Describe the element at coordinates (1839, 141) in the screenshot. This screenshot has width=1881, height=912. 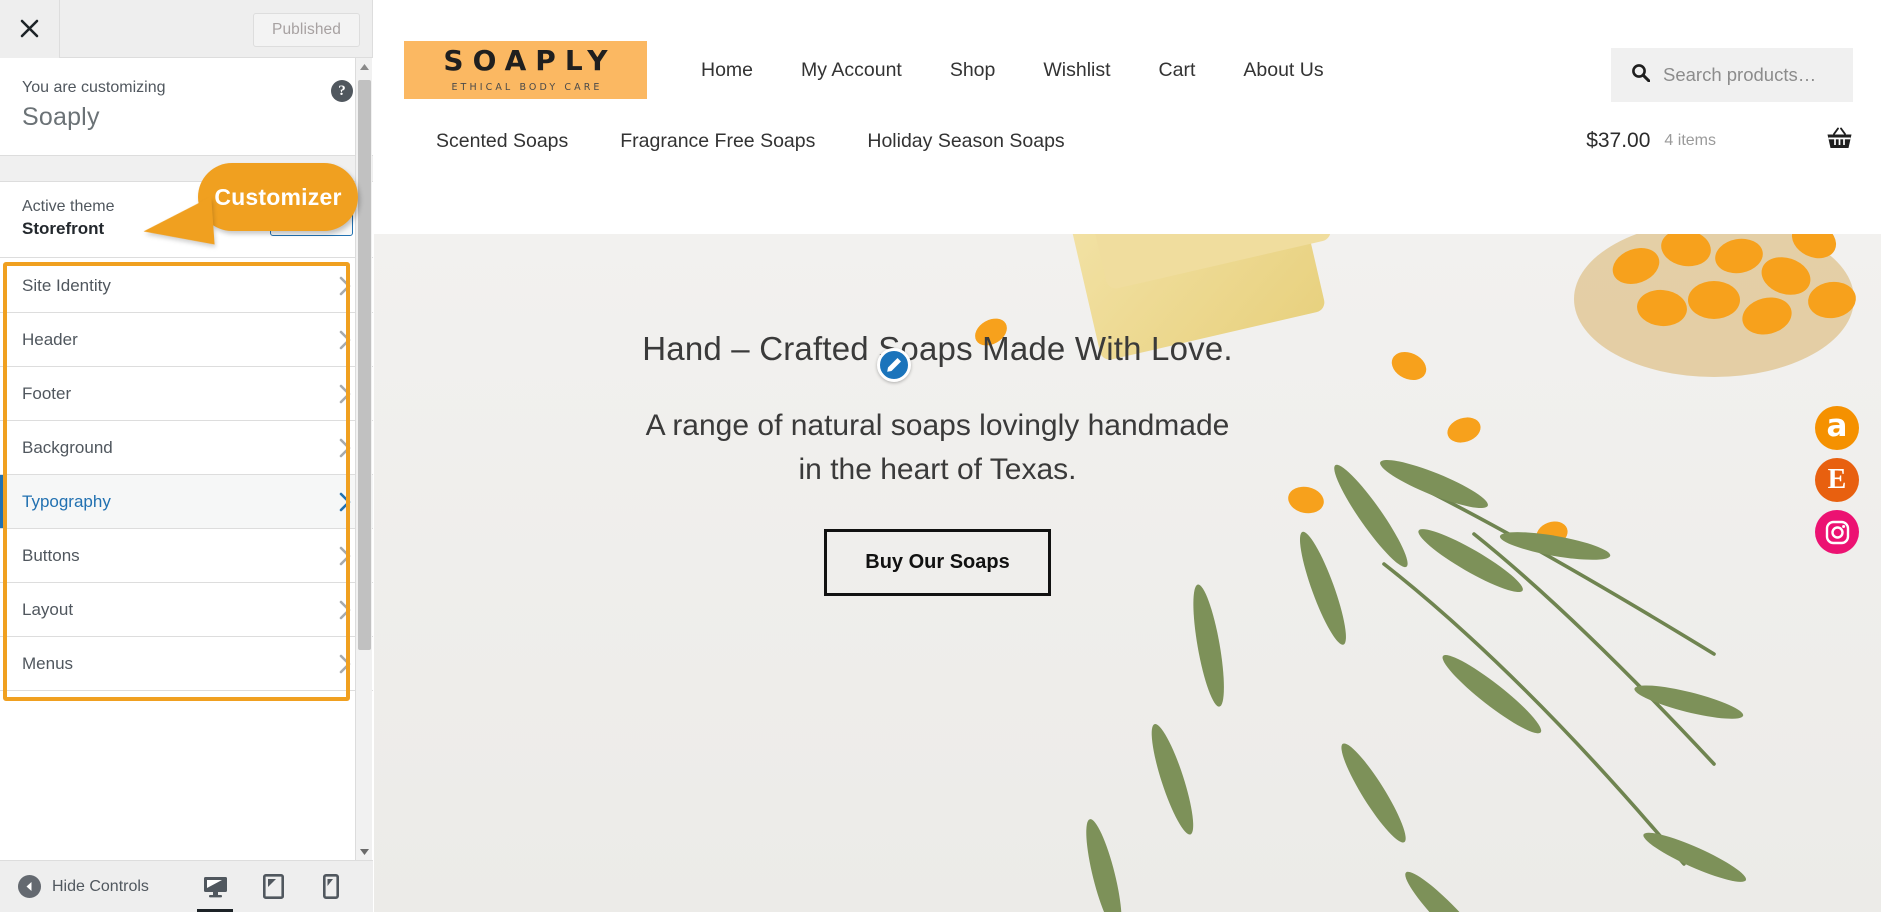
I see `basket-icon` at that location.